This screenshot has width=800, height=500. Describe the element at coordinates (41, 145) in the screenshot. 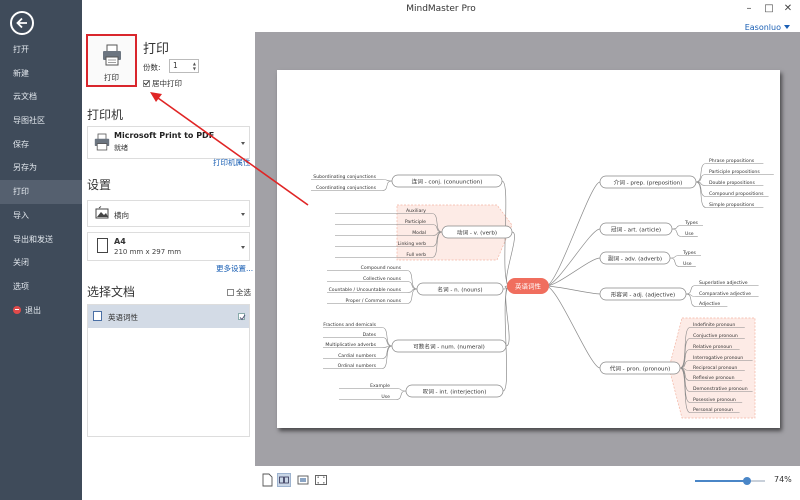

I see `sidebar-item-save: 保存` at that location.